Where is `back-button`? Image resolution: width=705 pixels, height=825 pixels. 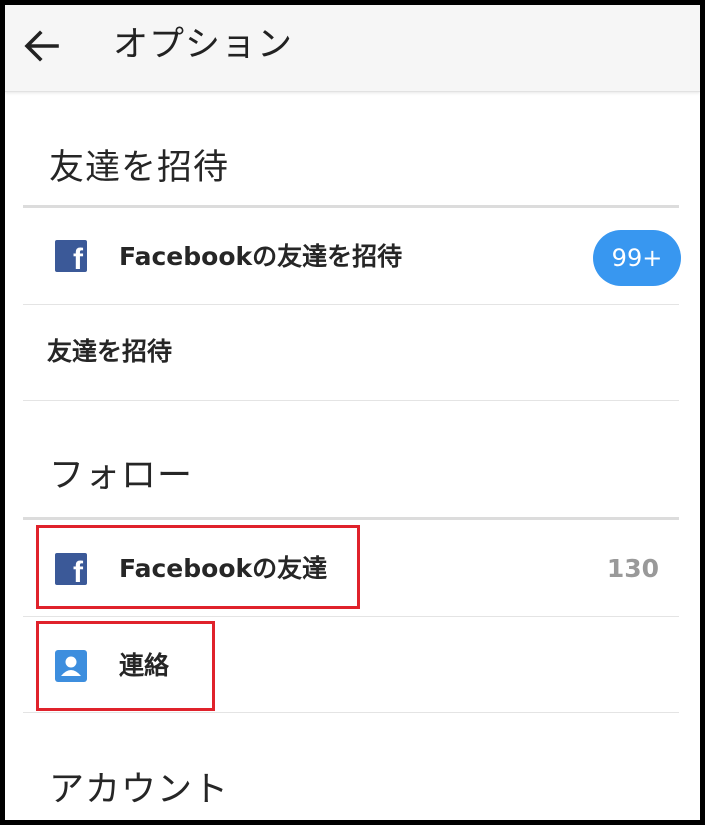
back-button is located at coordinates (42, 46).